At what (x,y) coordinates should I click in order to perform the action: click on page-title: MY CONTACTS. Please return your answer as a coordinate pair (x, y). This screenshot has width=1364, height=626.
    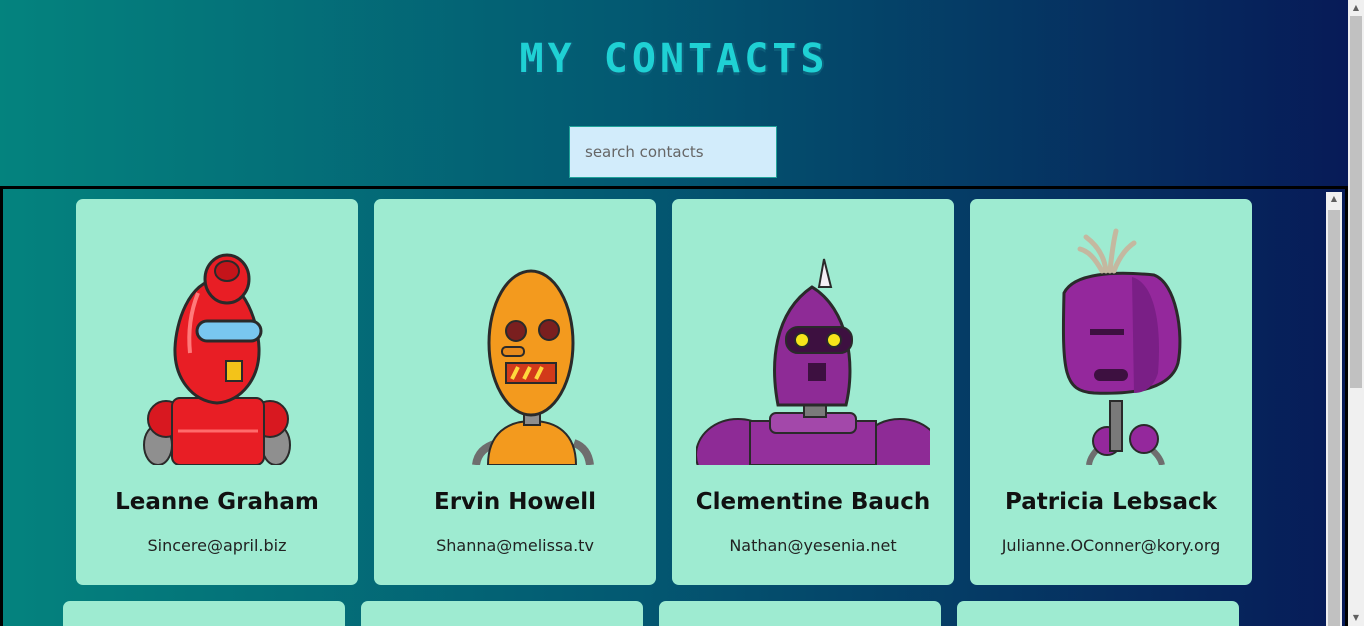
    Looking at the image, I should click on (674, 59).